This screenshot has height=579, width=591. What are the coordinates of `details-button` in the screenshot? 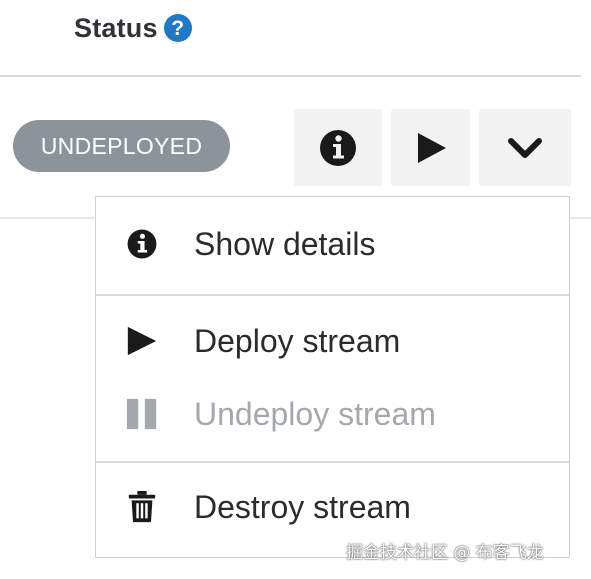 It's located at (338, 147).